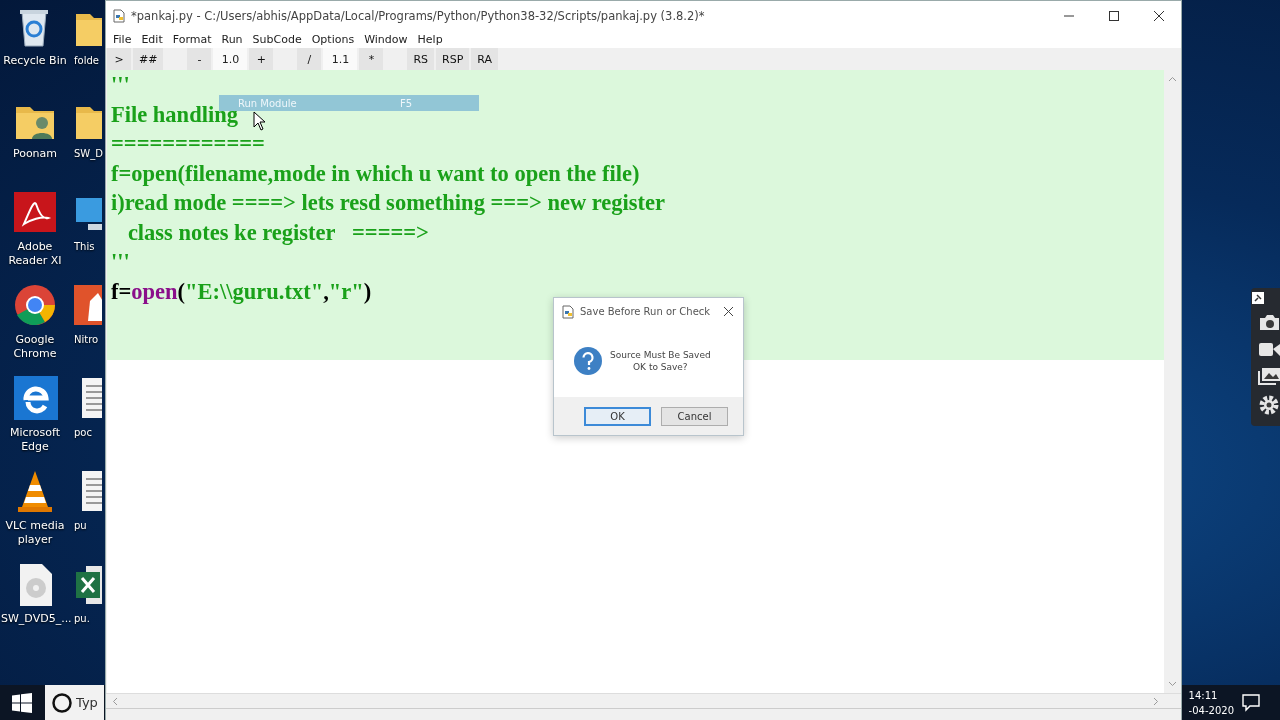 The width and height of the screenshot is (1280, 720). What do you see at coordinates (1203, 695) in the screenshot?
I see `clock-time: 14:11` at bounding box center [1203, 695].